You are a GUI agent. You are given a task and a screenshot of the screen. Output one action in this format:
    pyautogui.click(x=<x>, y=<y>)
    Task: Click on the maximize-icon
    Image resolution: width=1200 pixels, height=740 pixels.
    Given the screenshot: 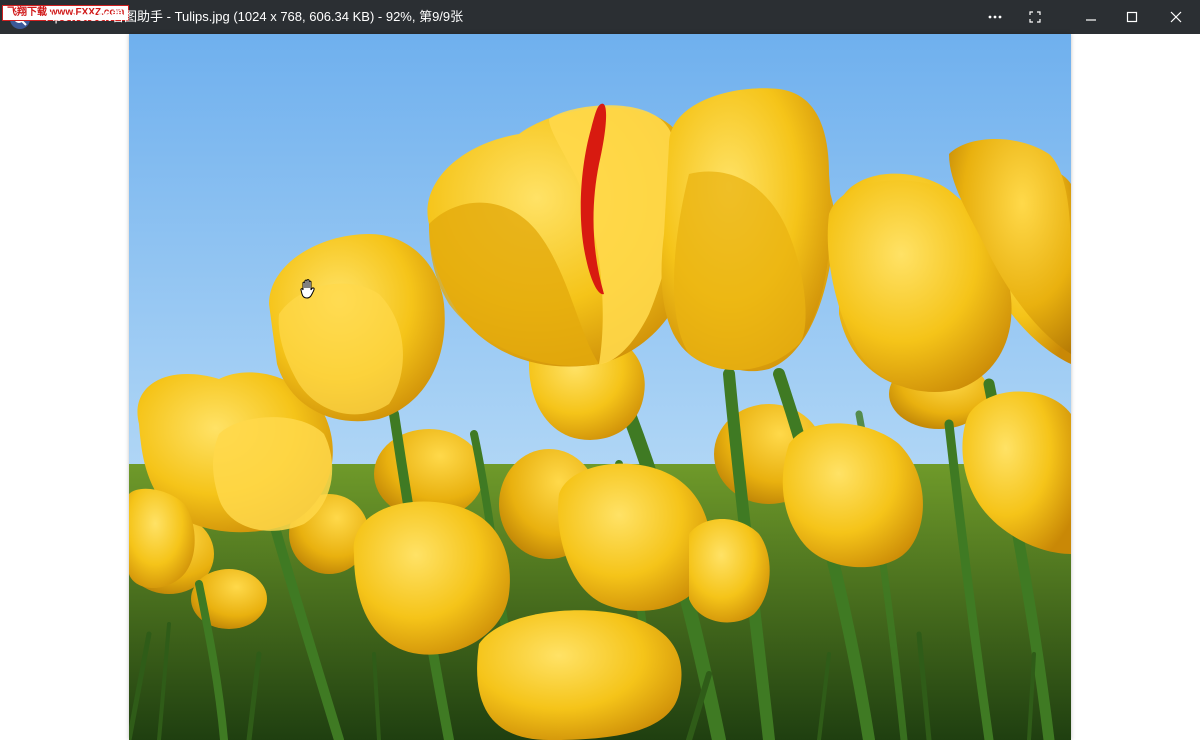 What is the action you would take?
    pyautogui.click(x=1132, y=17)
    